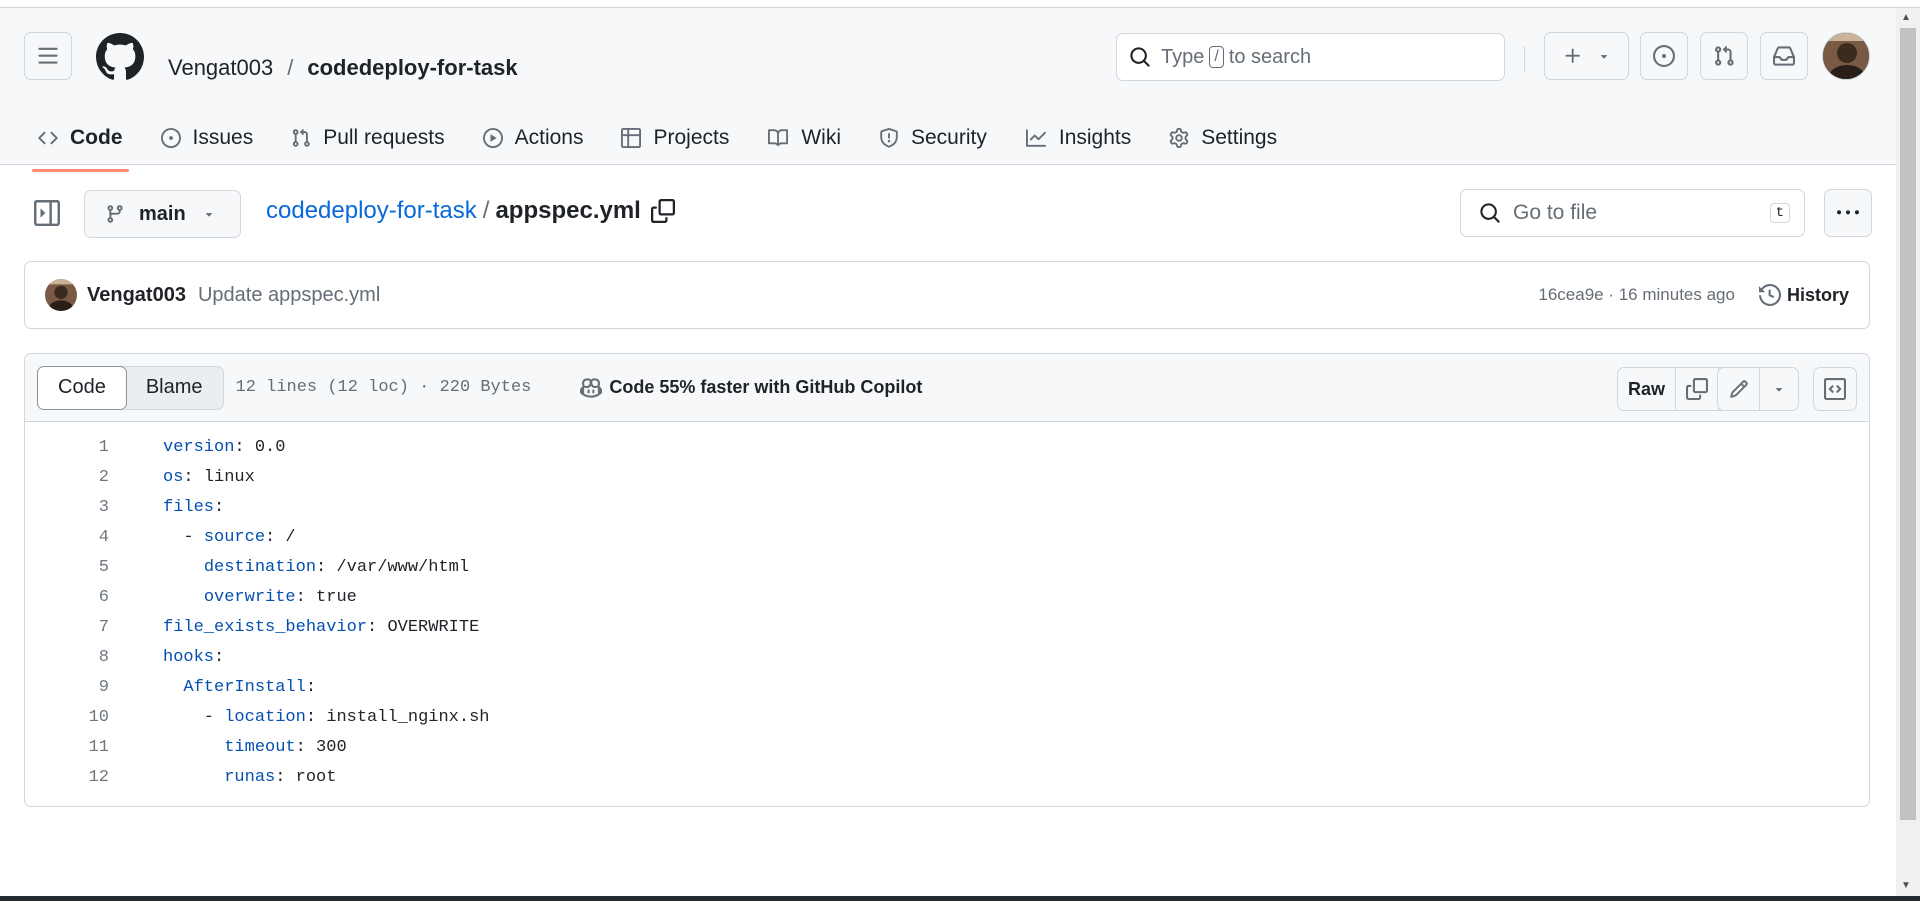  What do you see at coordinates (371, 211) in the screenshot?
I see `breadcrumb-repo-link: codedeploy-for-task` at bounding box center [371, 211].